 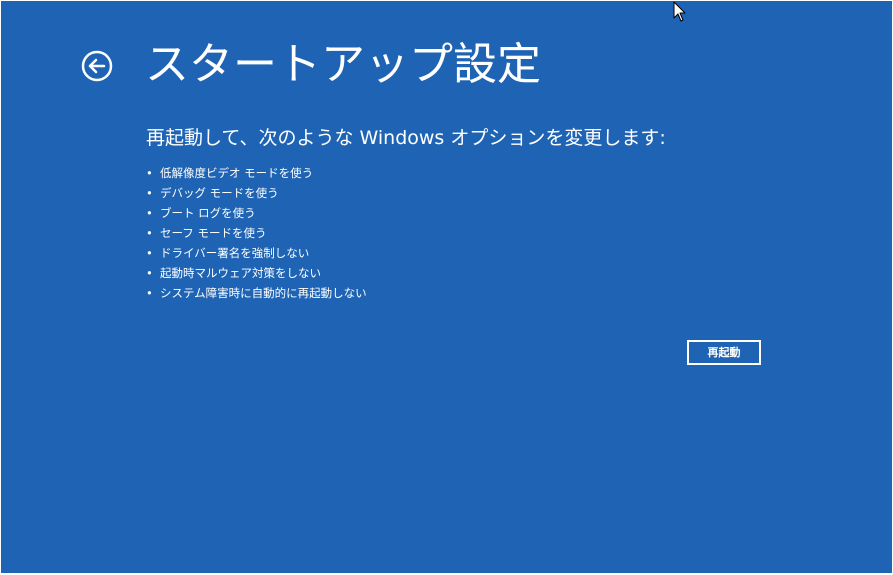 What do you see at coordinates (406, 138) in the screenshot?
I see `subtitle: 再起動して、次のような Windows オプションを変更します:` at bounding box center [406, 138].